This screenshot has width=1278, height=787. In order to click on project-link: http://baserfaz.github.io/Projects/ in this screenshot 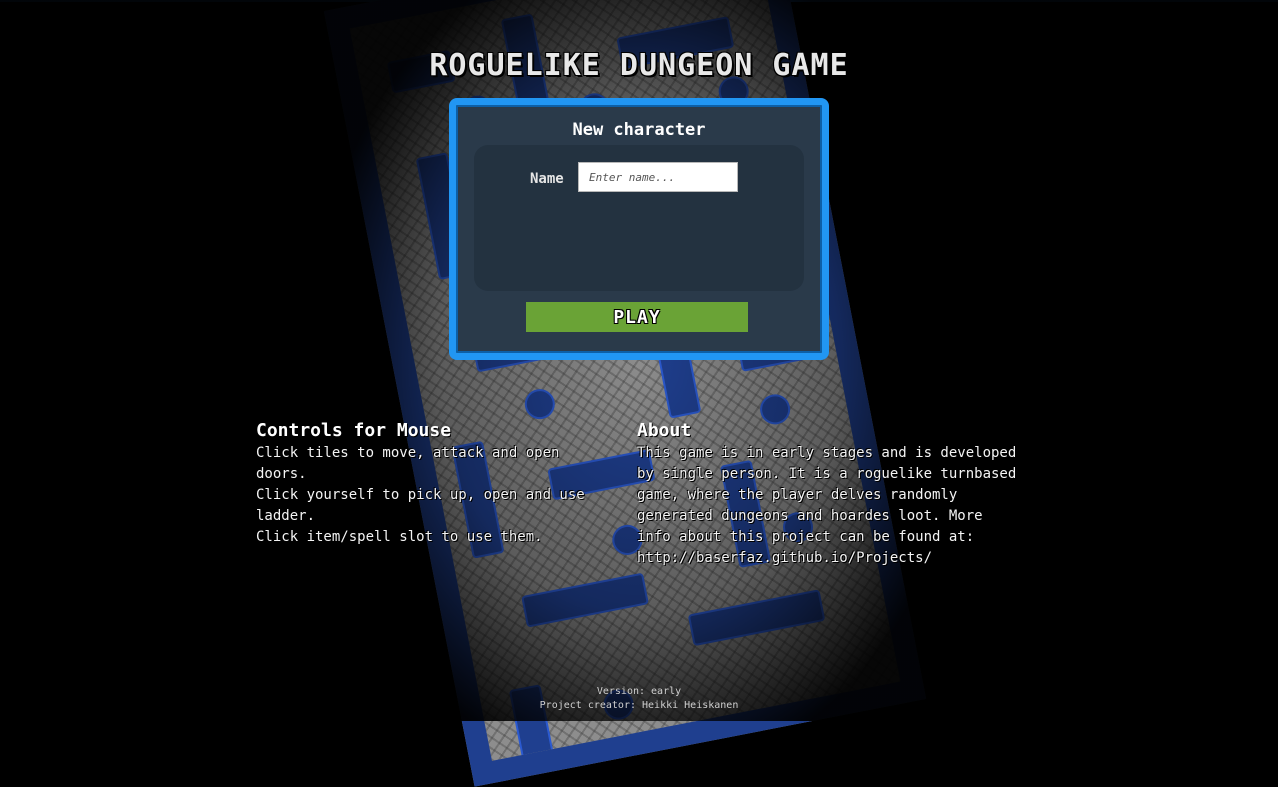, I will do `click(827, 558)`.